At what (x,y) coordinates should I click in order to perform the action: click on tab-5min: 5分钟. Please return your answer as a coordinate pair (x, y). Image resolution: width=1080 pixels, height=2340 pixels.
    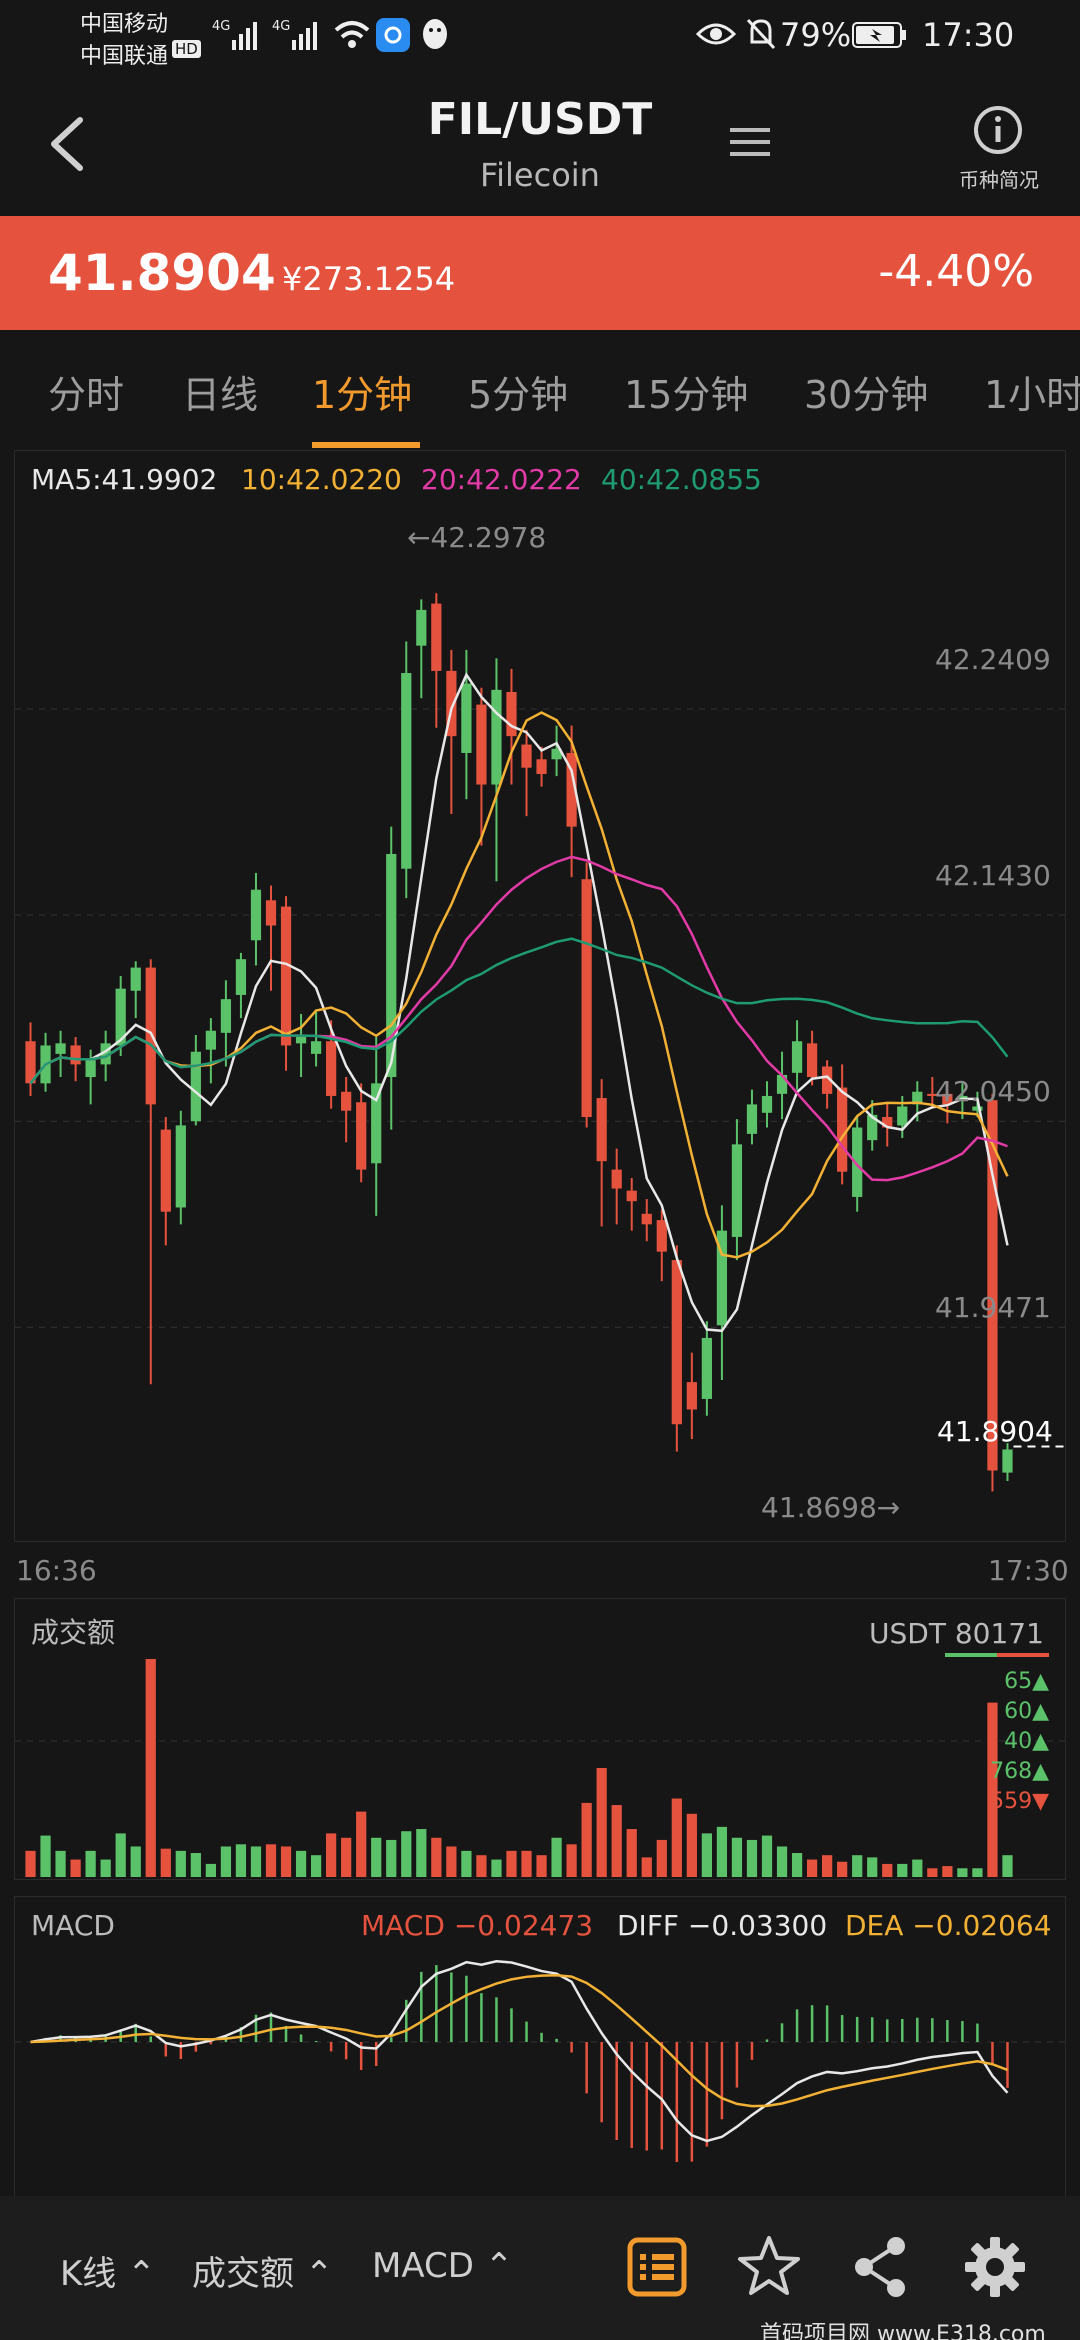
    Looking at the image, I should click on (518, 391).